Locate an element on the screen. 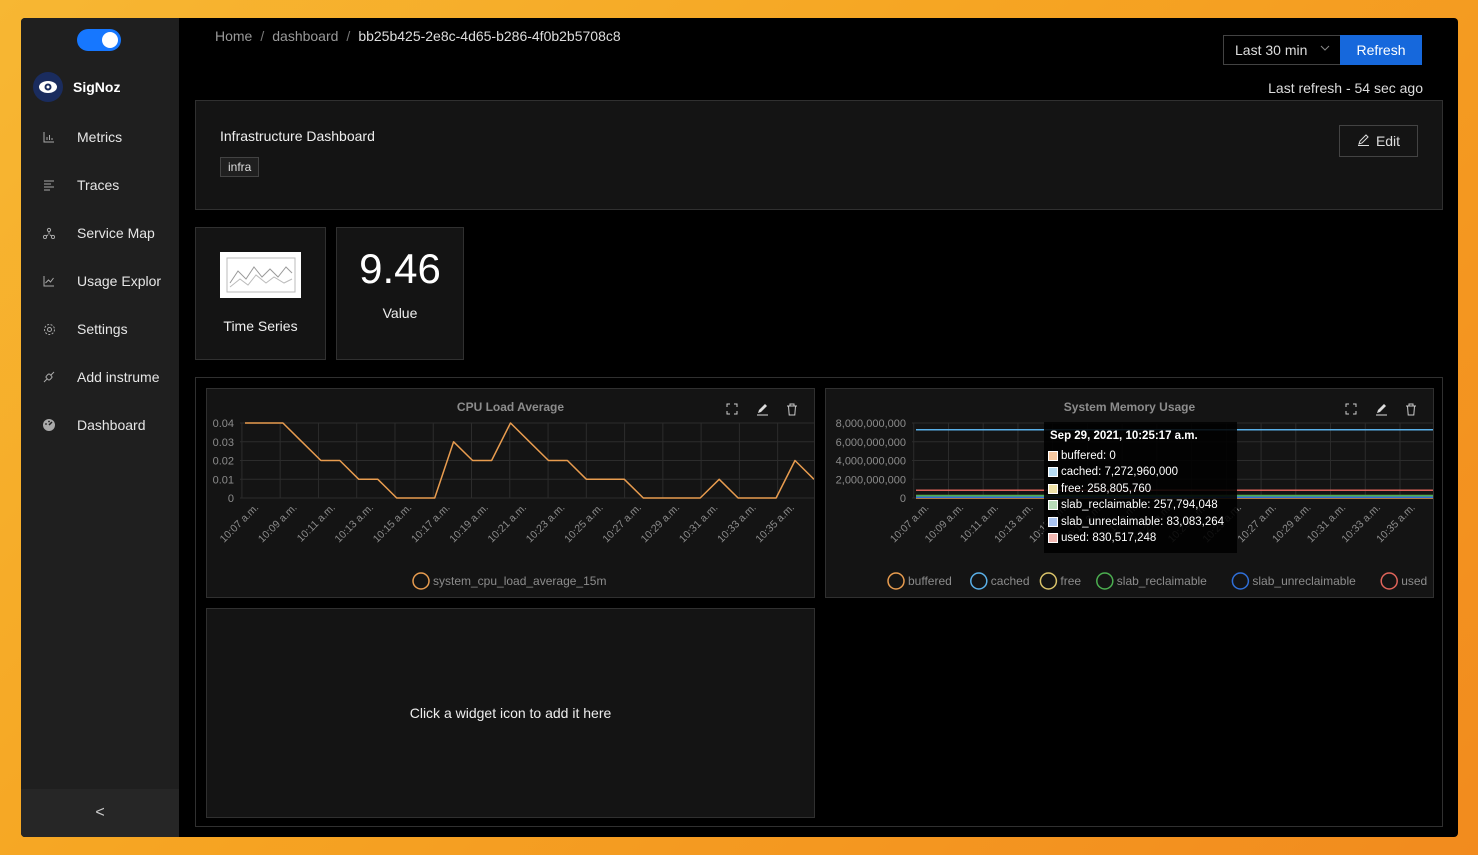 The image size is (1478, 855). y-tick-label: 4,000,000,000 is located at coordinates (871, 462).